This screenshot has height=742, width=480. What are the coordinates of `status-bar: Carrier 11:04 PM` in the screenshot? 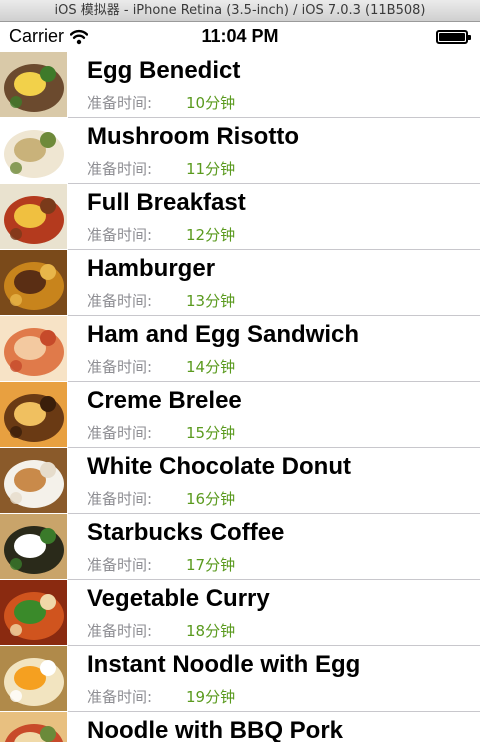 It's located at (240, 37).